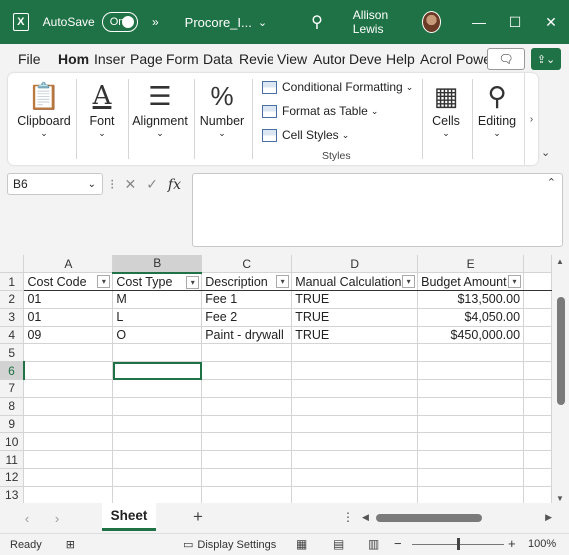 This screenshot has width=569, height=555. Describe the element at coordinates (12, 264) in the screenshot. I see `select-all-corner` at that location.